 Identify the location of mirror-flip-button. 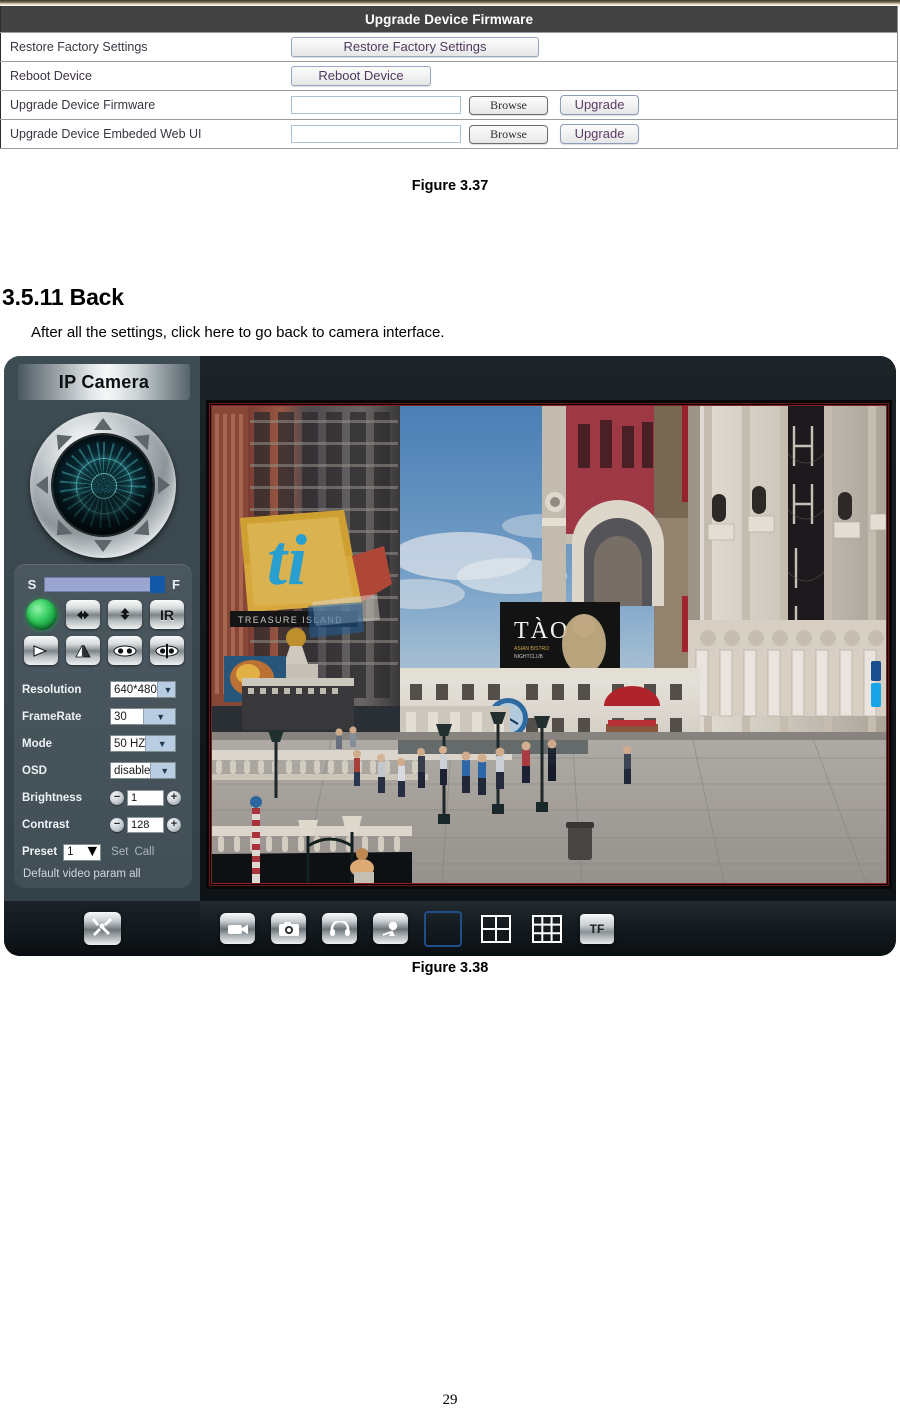
(167, 650).